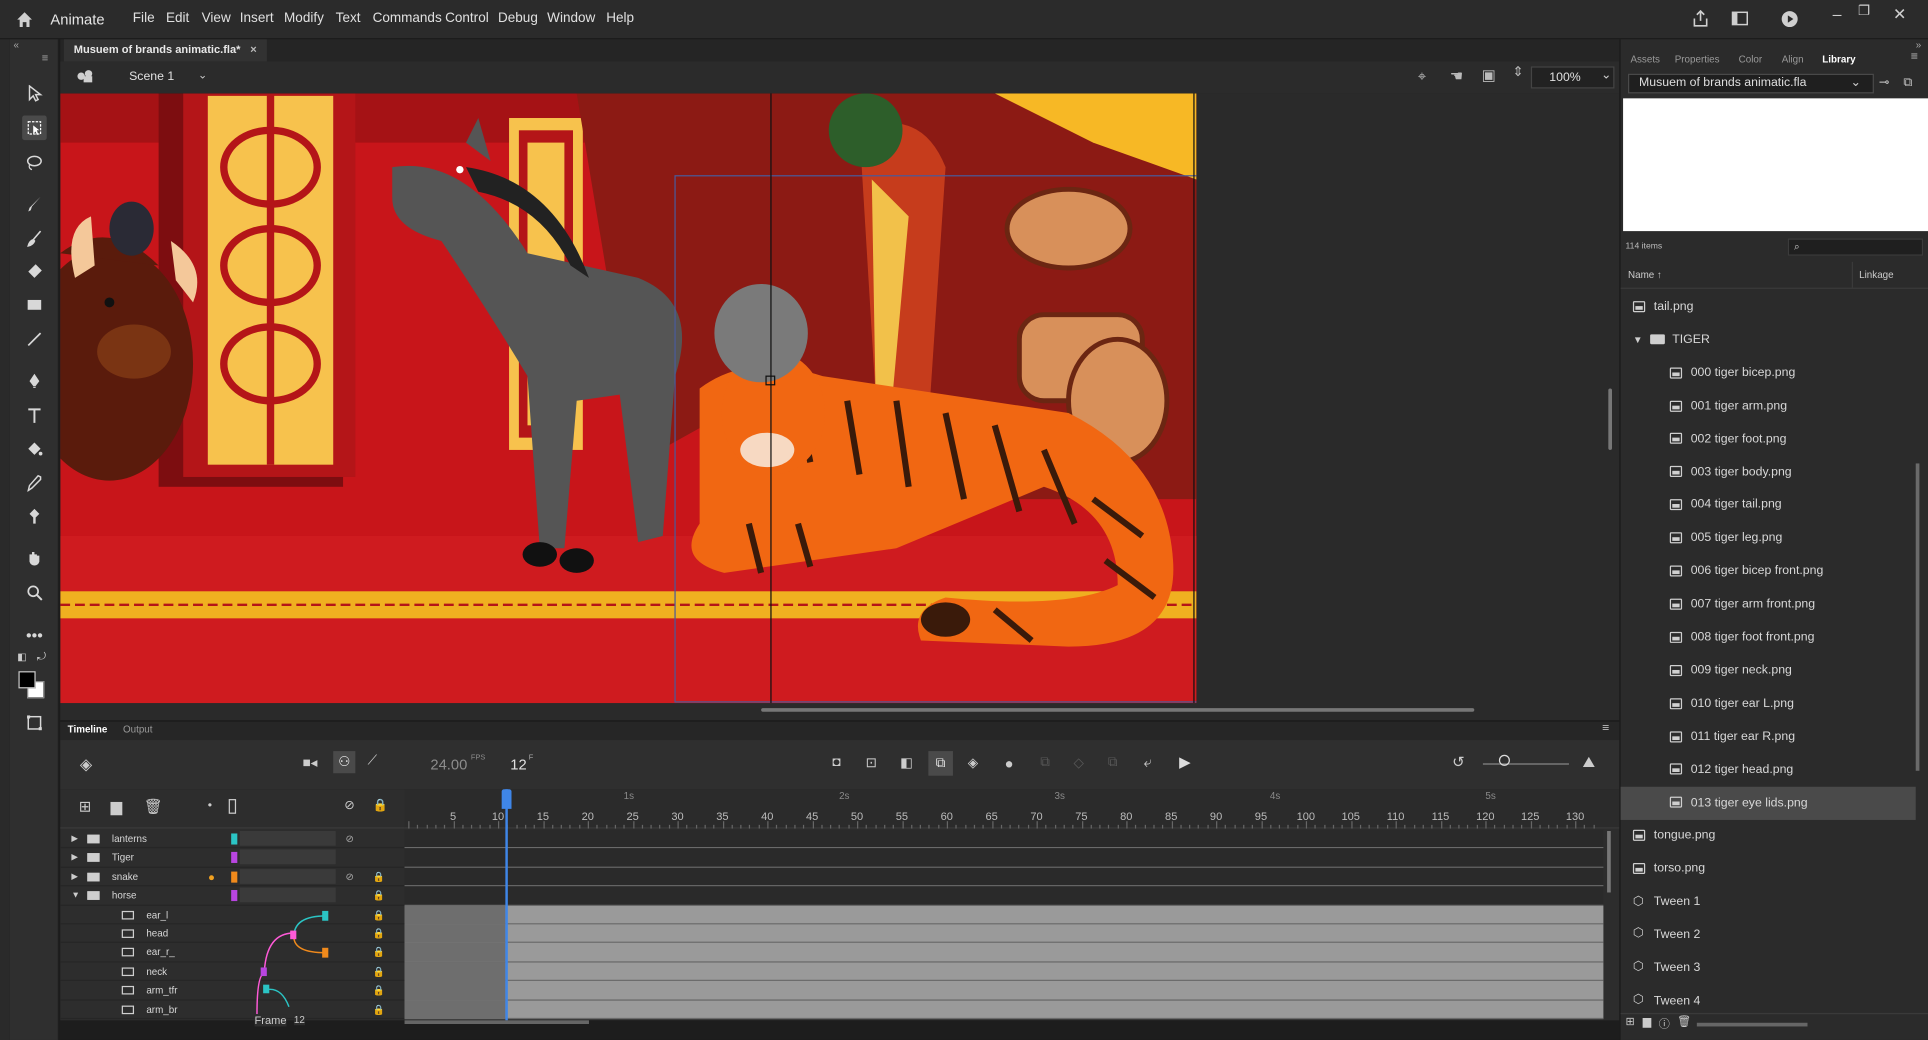  I want to click on menu-file: File, so click(144, 18).